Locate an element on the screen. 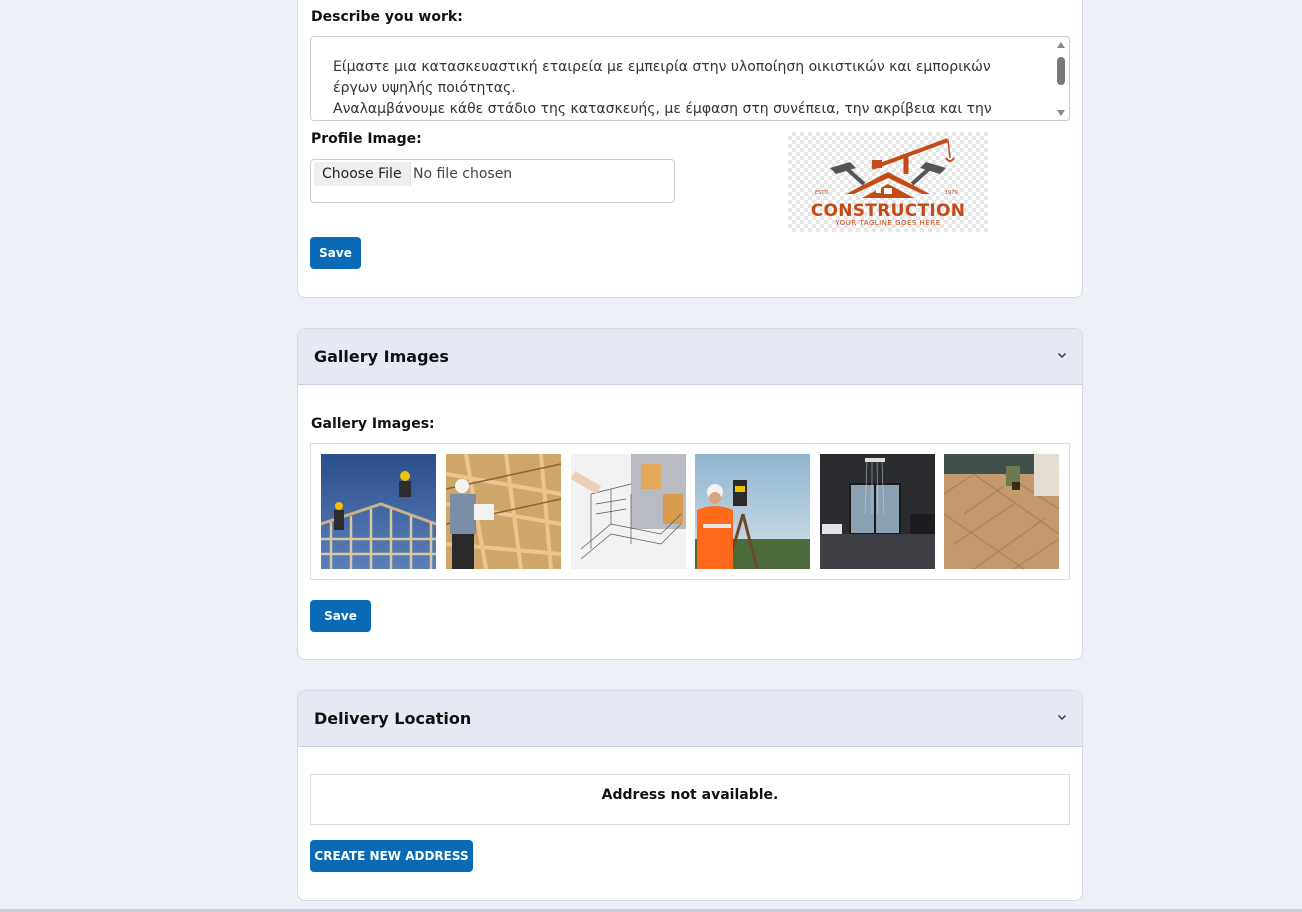  profile-image-file-input: Choose File No file chosen is located at coordinates (492, 181).